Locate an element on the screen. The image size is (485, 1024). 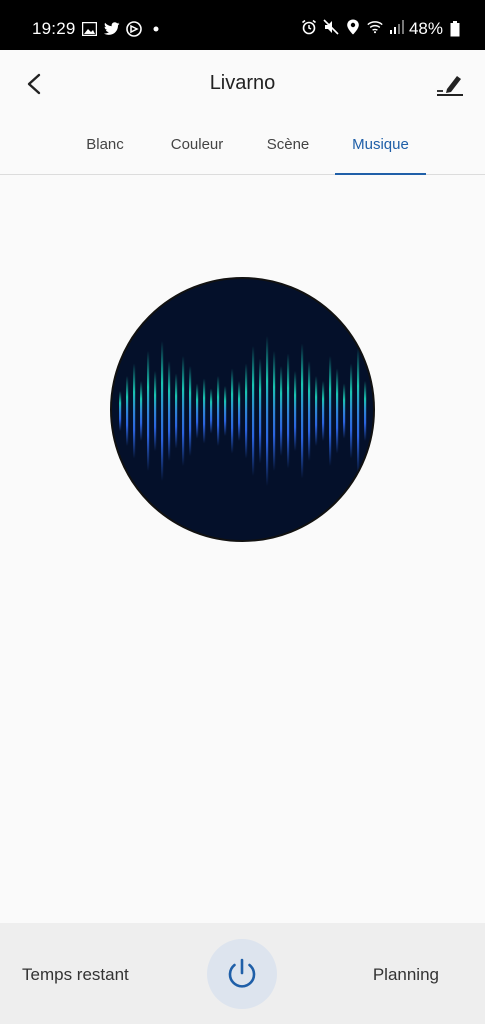
signal-icon is located at coordinates (397, 27).